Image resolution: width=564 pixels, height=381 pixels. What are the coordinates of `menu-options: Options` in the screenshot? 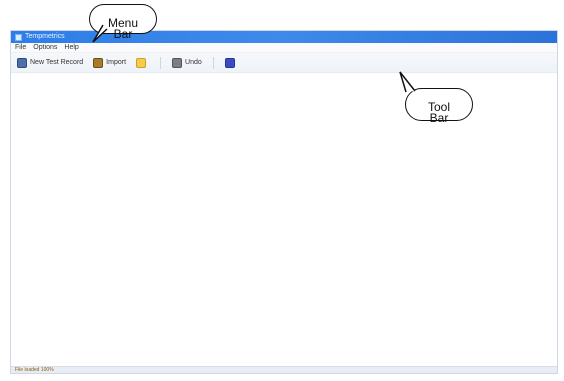 It's located at (45, 47).